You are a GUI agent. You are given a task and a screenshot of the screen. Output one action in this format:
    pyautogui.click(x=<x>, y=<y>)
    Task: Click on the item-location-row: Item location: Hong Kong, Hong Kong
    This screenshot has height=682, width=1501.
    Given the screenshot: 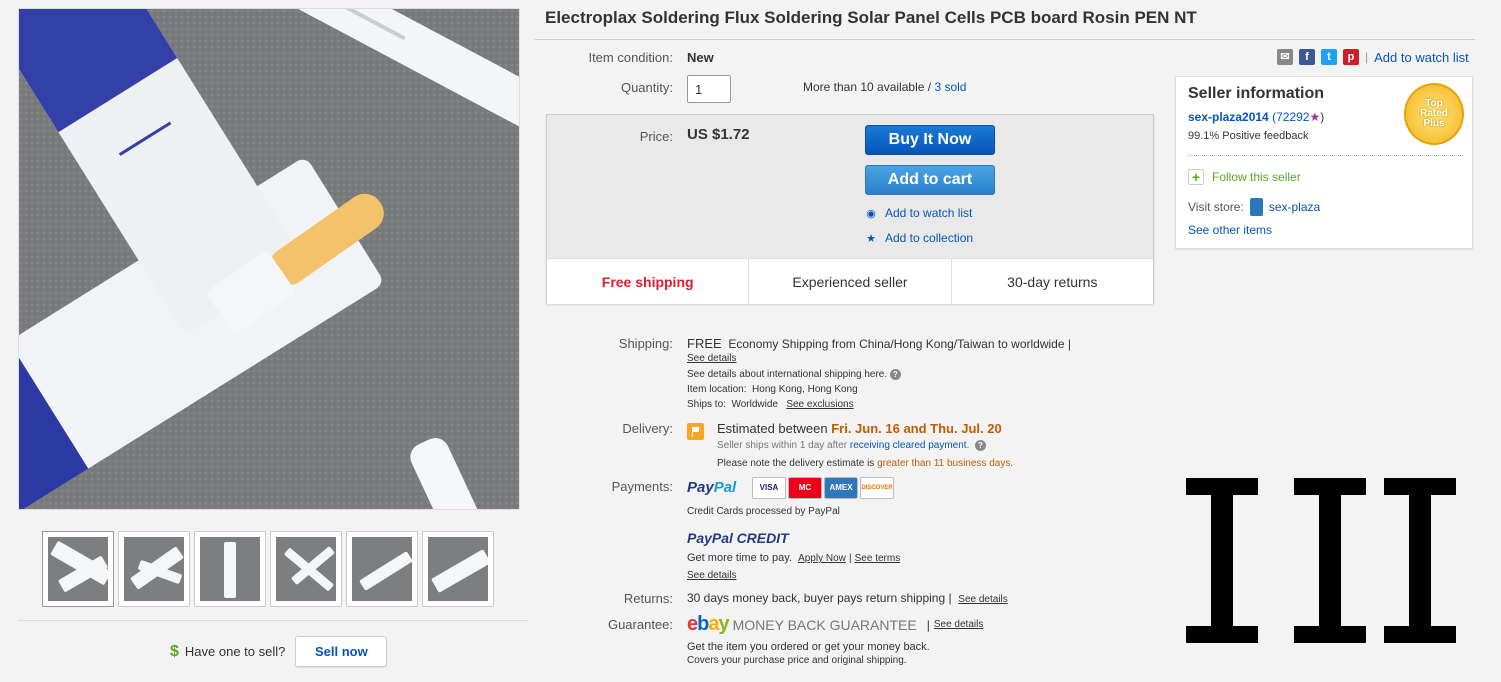 What is the action you would take?
    pyautogui.click(x=772, y=389)
    